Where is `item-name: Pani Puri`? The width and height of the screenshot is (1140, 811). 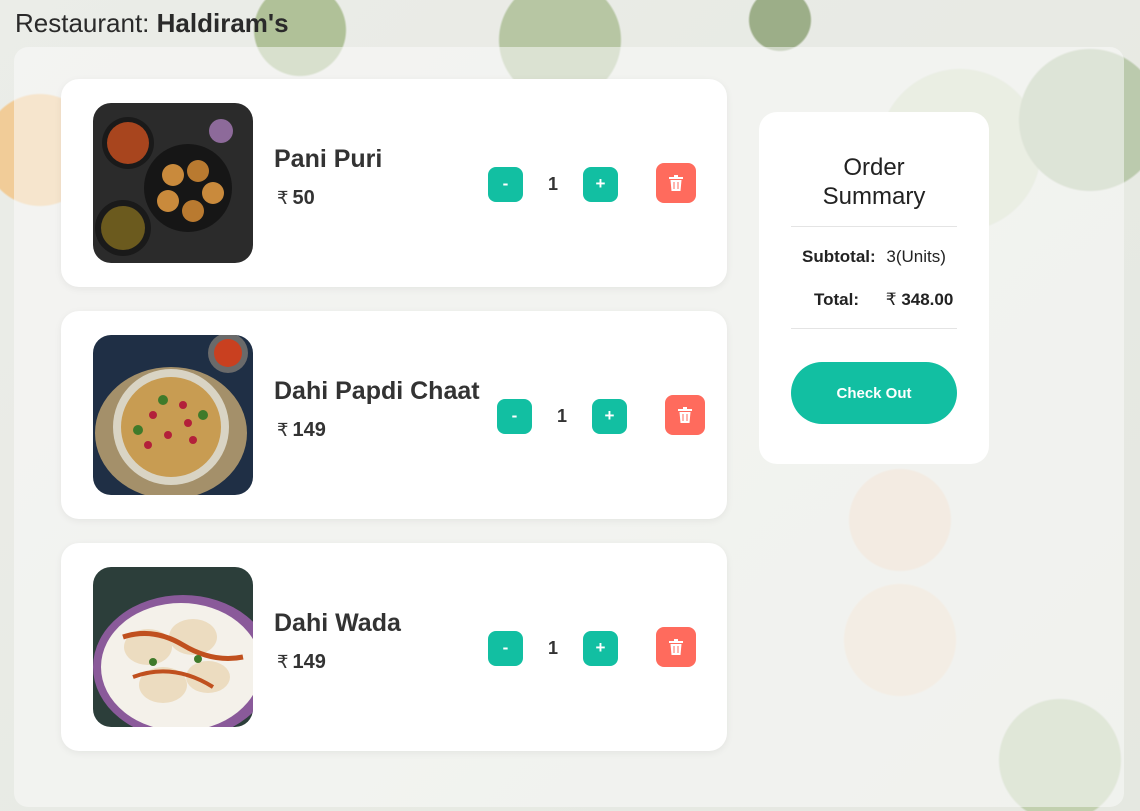 item-name: Pani Puri is located at coordinates (328, 159).